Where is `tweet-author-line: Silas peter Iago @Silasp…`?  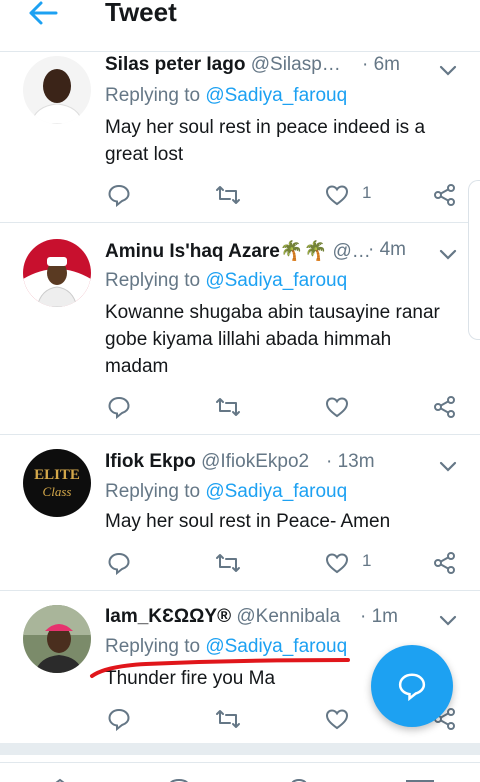
tweet-author-line: Silas peter Iago @Silasp… is located at coordinates (222, 68).